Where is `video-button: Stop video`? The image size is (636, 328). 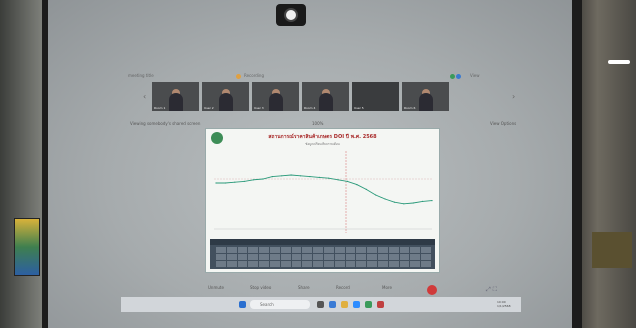
video-button: Stop video is located at coordinates (260, 287).